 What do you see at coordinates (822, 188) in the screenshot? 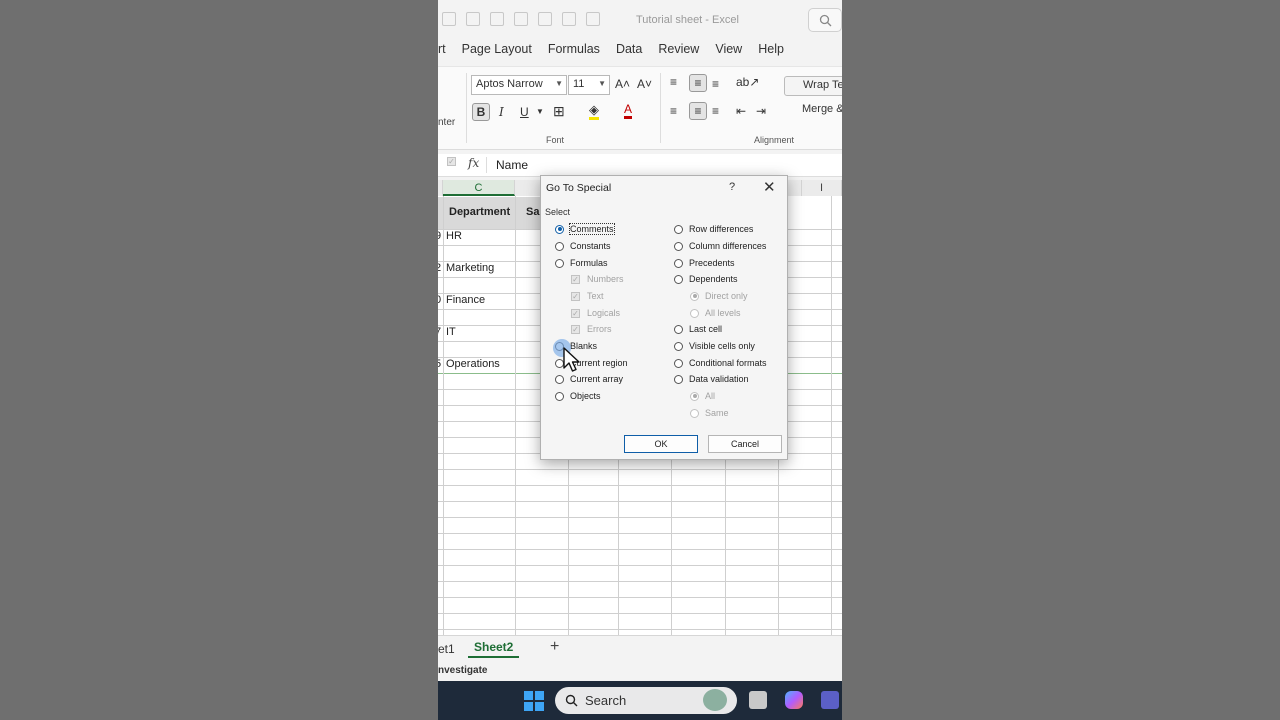
I see `column-header-i: I` at bounding box center [822, 188].